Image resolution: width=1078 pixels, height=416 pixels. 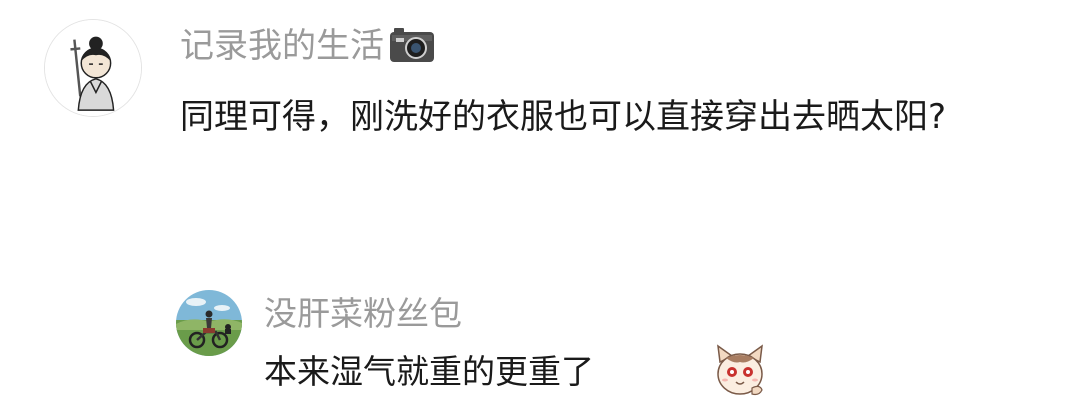 I want to click on comment-text: 同理可得，刚洗好的衣服也可以直接穿出去晒太阳?, so click(x=563, y=117).